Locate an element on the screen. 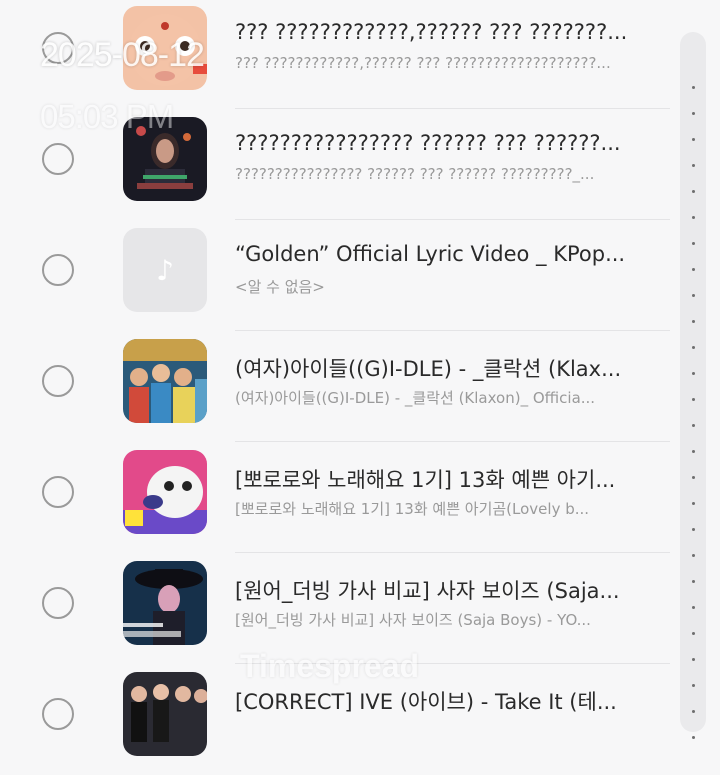 The height and width of the screenshot is (775, 720). watermark-label: Timespread is located at coordinates (330, 666).